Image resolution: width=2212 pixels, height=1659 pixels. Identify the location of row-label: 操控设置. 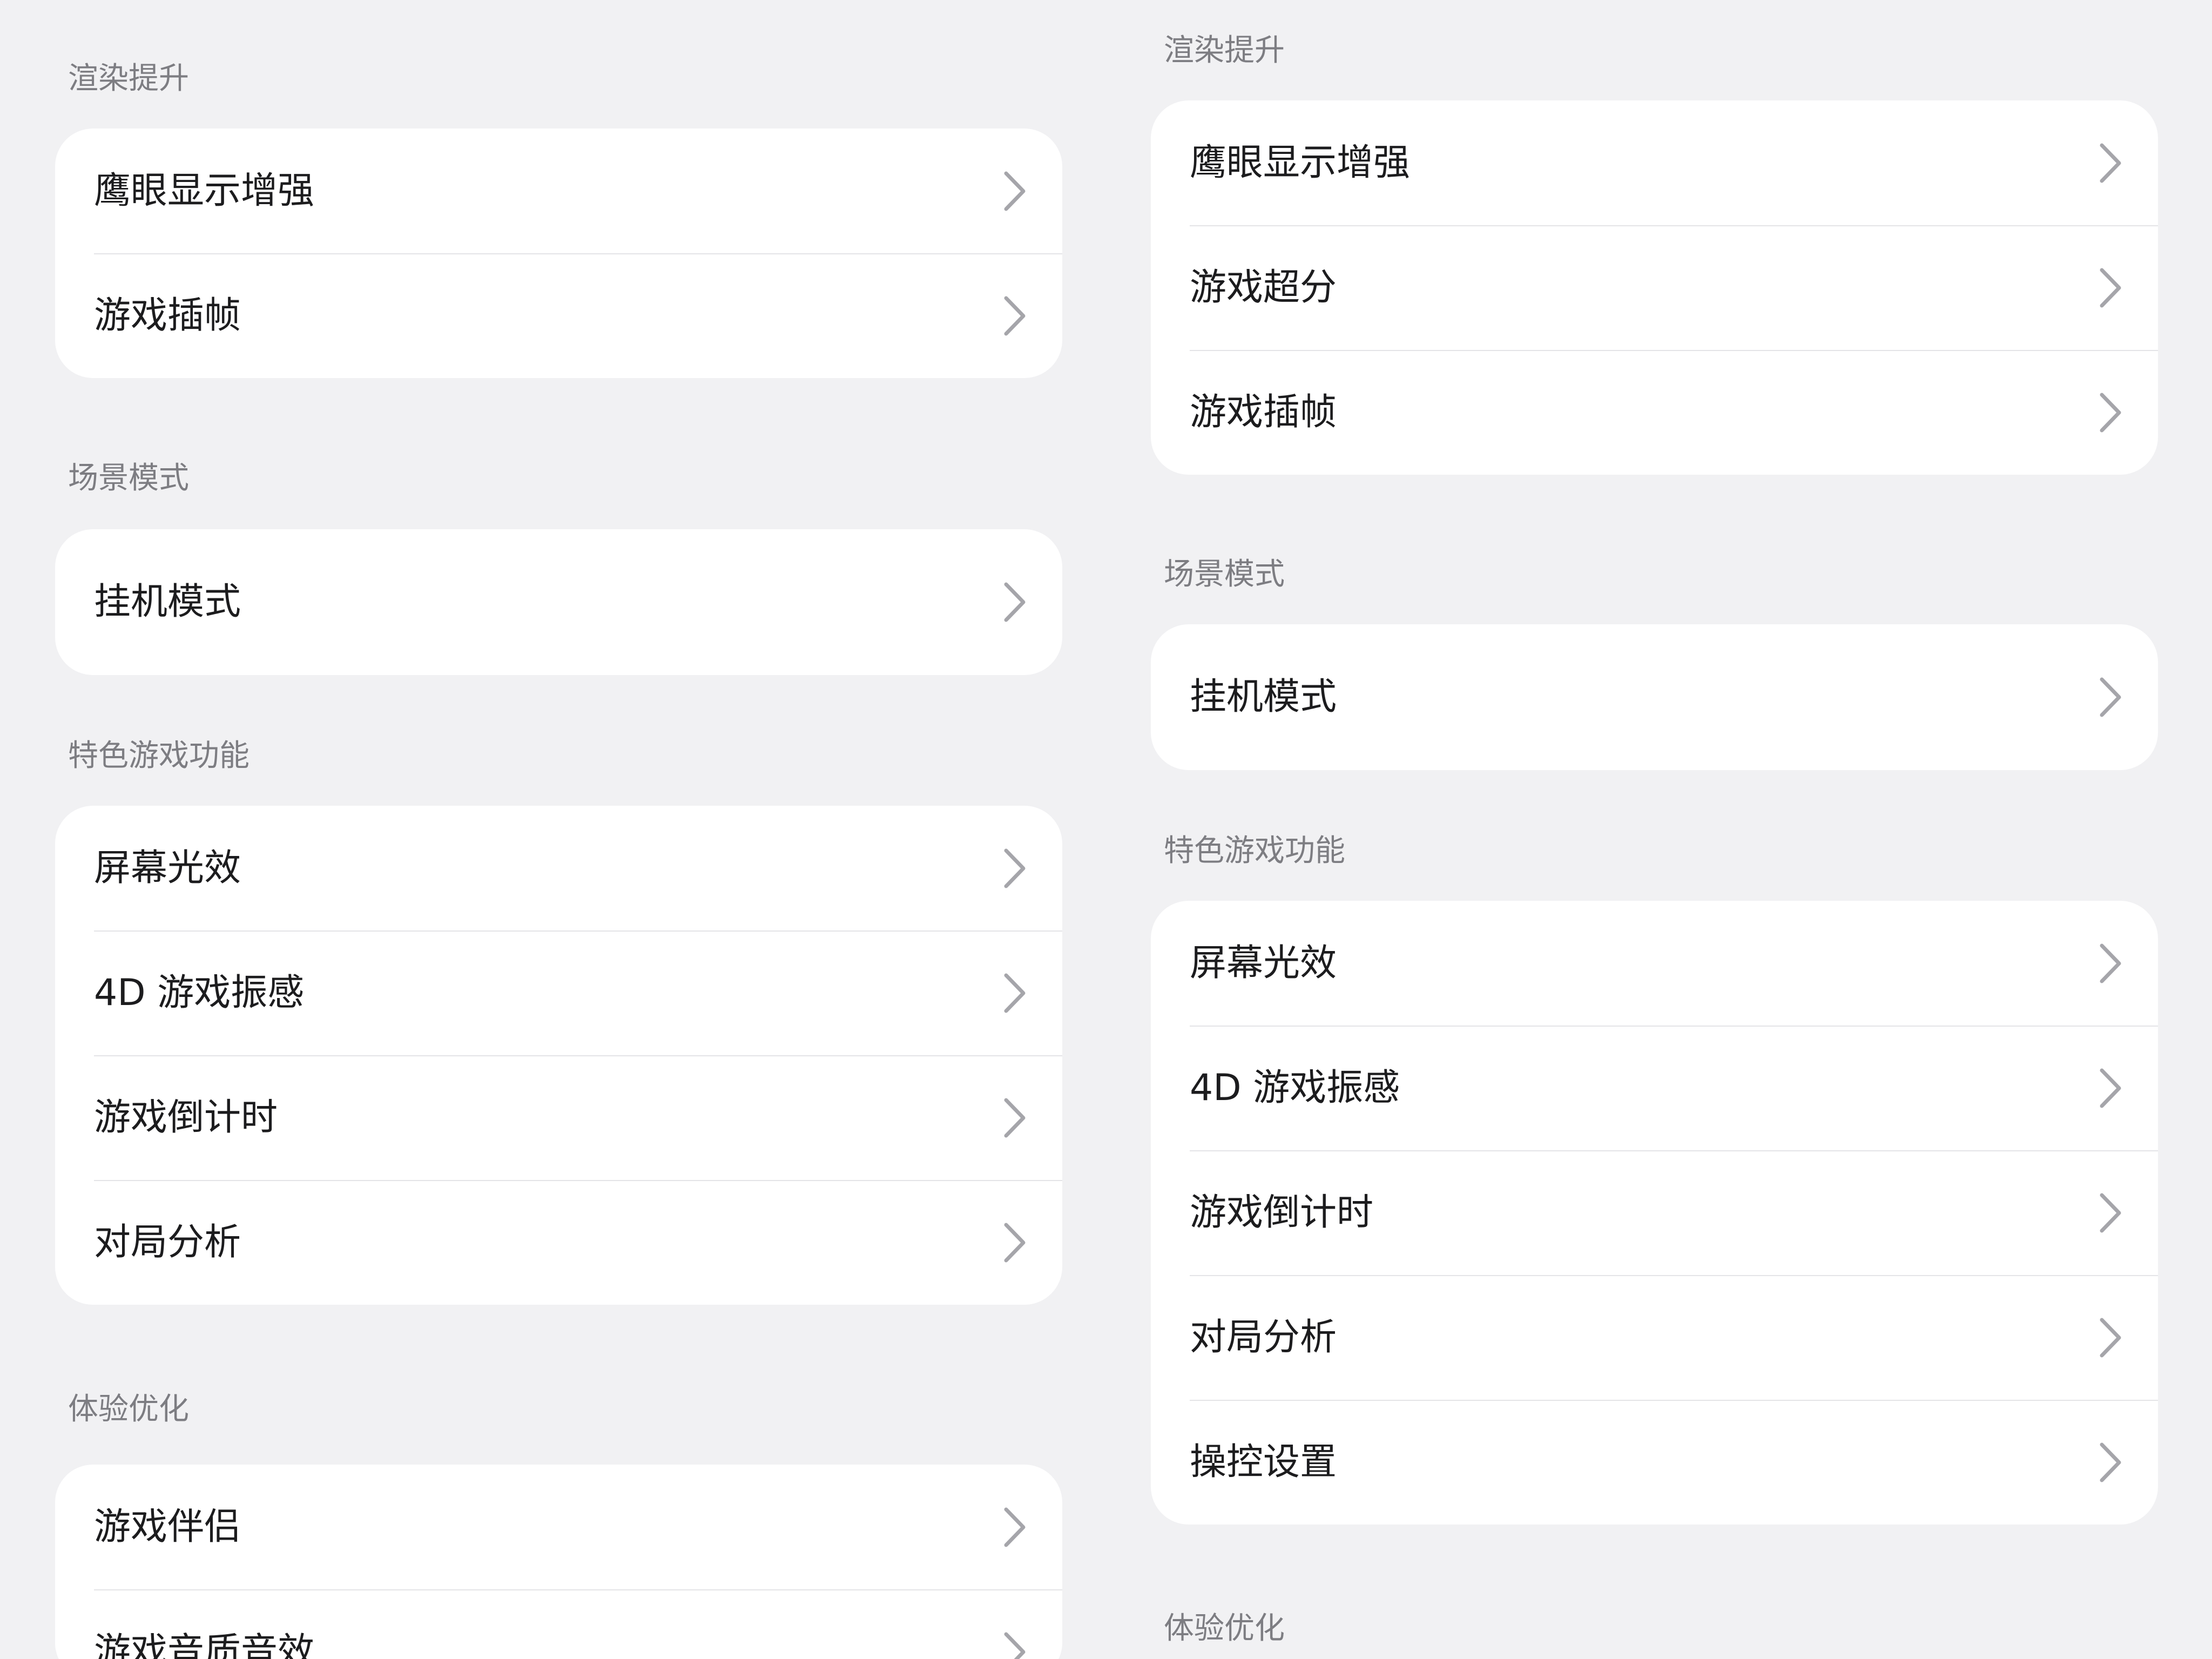
(1263, 1461).